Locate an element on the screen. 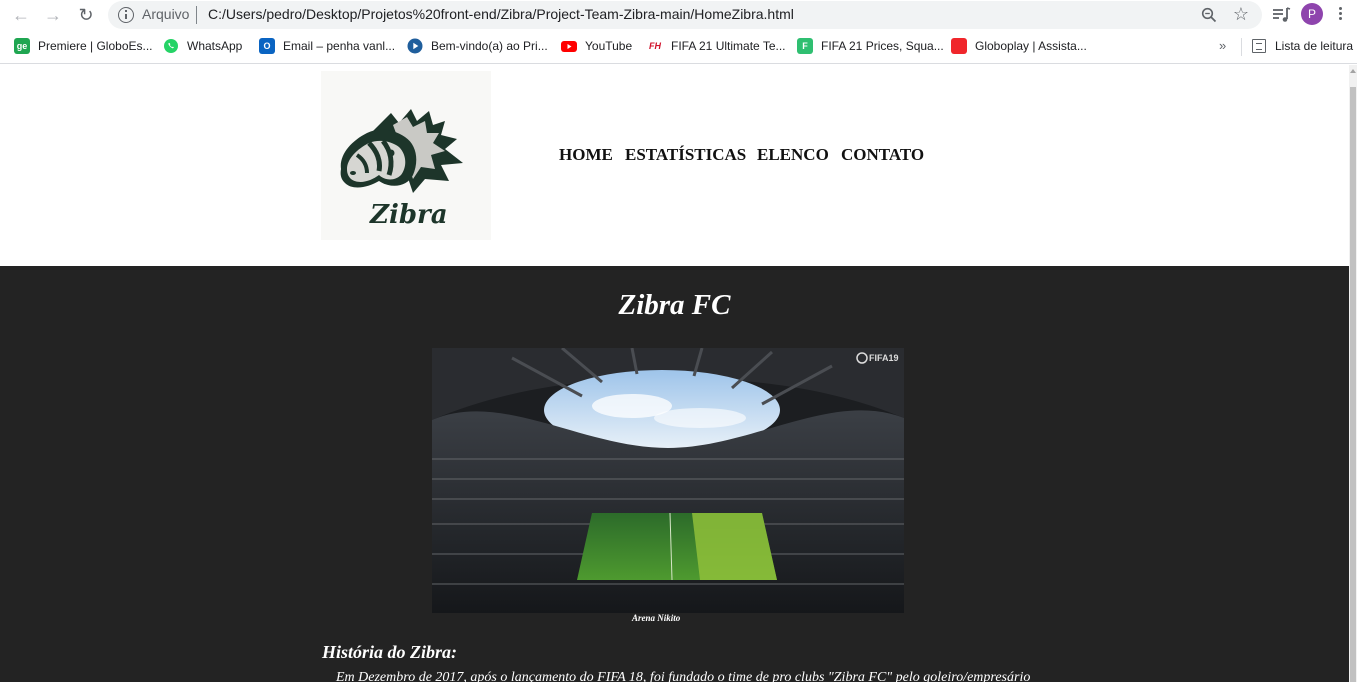 The height and width of the screenshot is (682, 1357). zibra-logo: Zibra is located at coordinates (406, 155).